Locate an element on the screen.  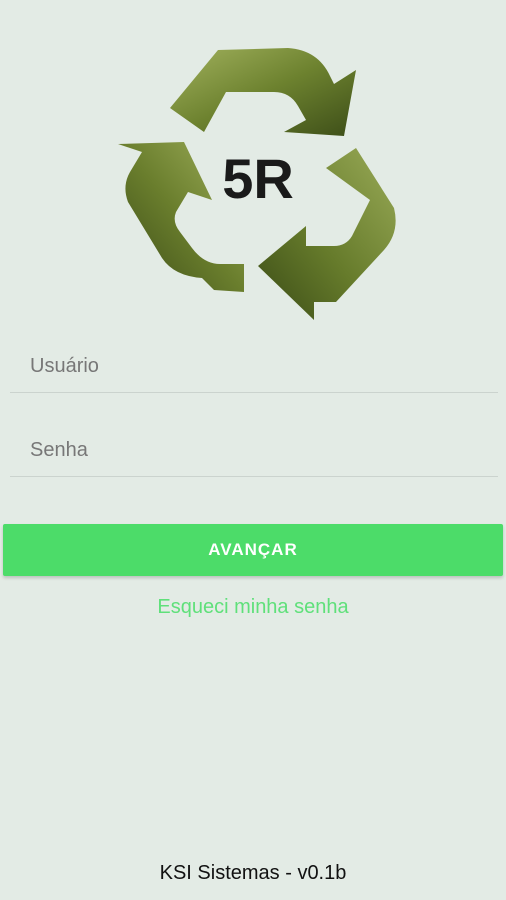
advance-button: AVANÇAR is located at coordinates (253, 550).